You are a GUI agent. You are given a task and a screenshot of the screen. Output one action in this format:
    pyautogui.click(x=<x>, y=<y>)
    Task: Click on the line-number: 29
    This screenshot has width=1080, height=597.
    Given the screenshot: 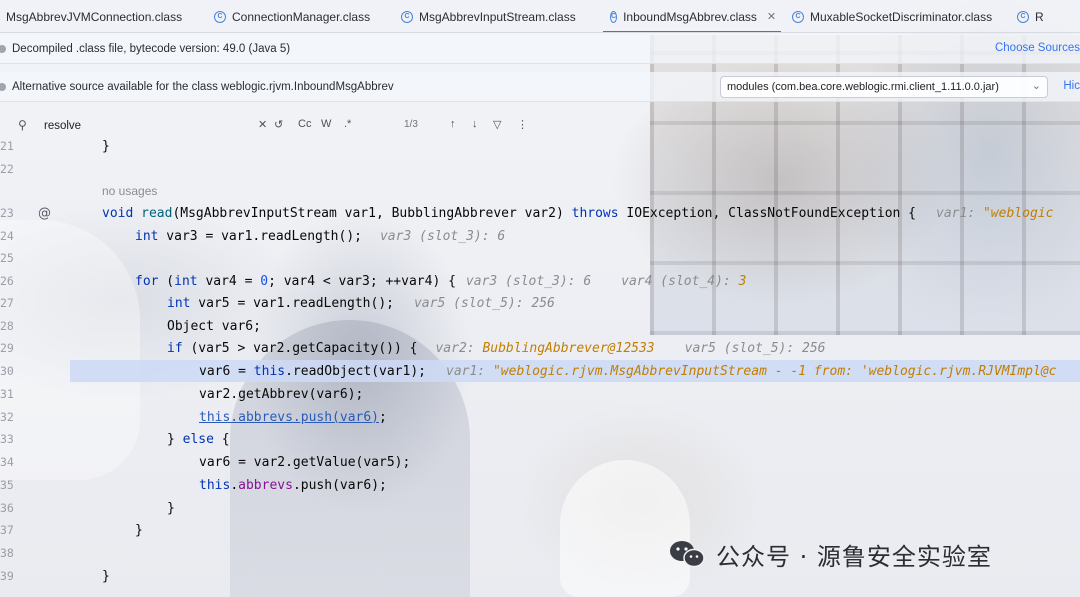 What is the action you would take?
    pyautogui.click(x=7, y=348)
    